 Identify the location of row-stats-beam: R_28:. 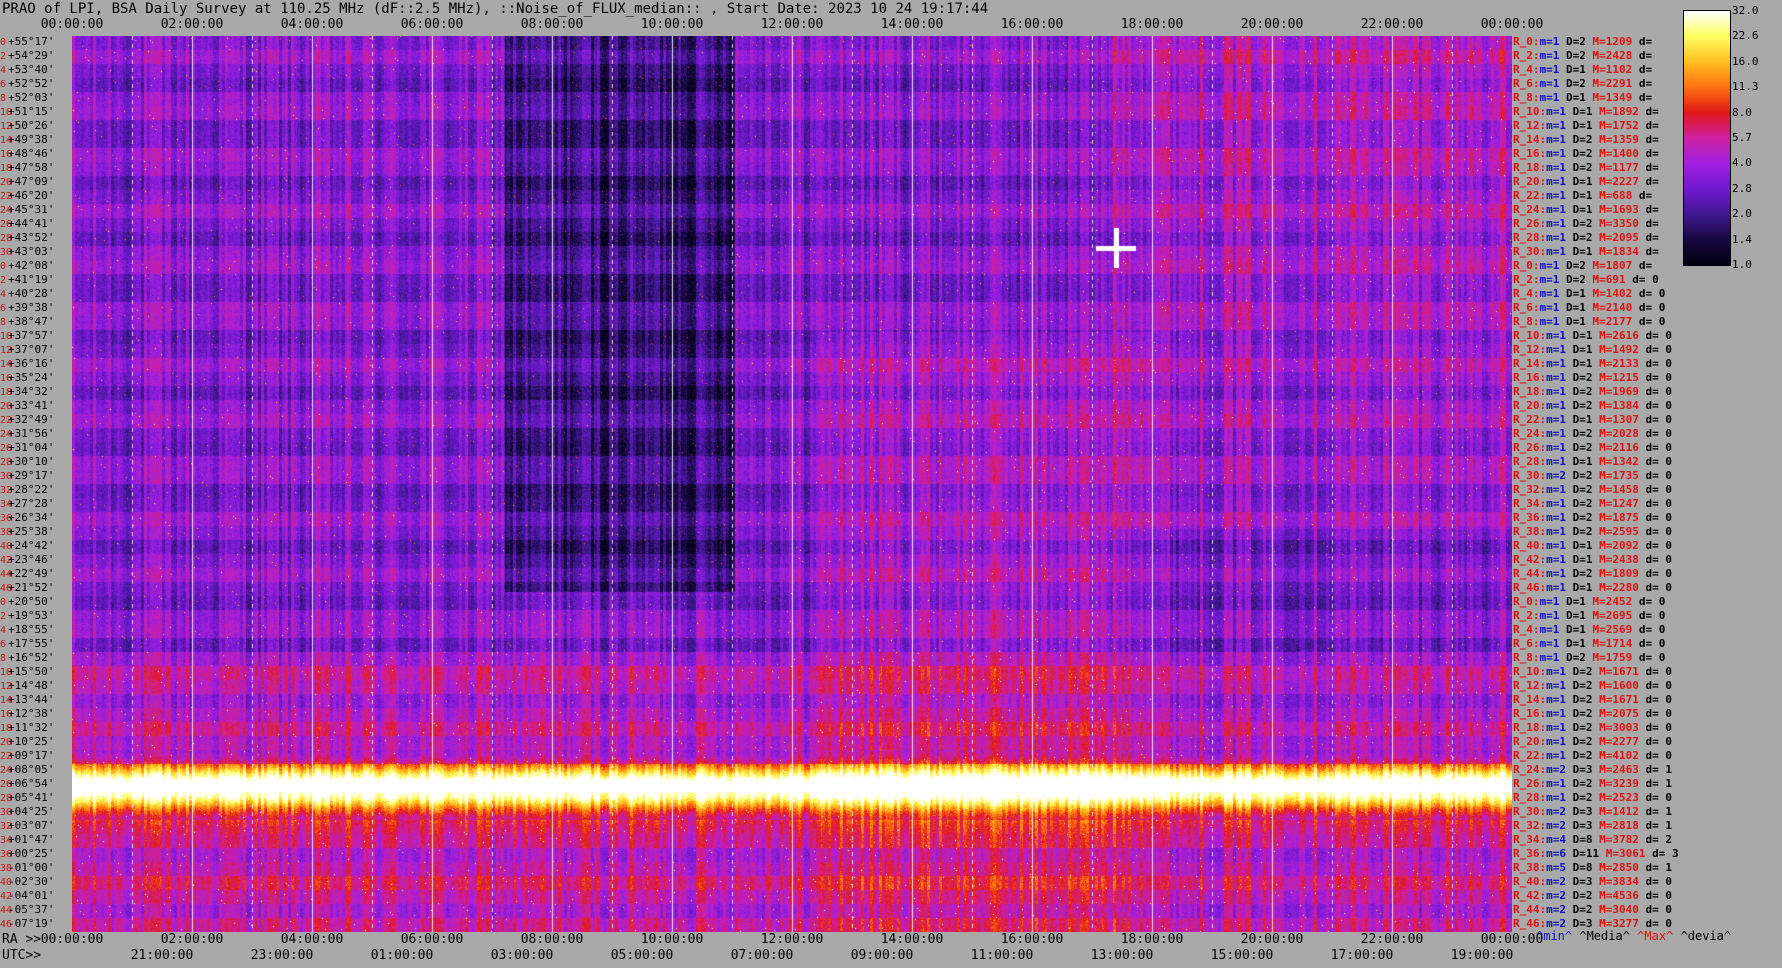
(1530, 461).